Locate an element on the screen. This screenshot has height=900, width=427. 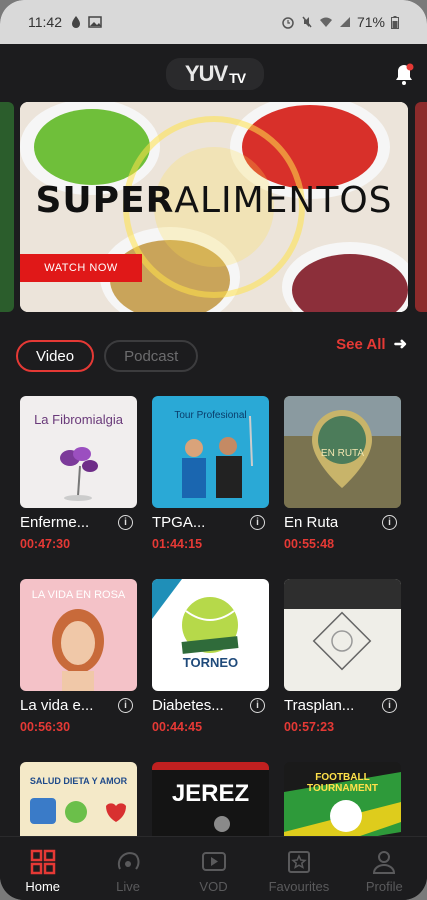
app-logo: YUV TV is located at coordinates (215, 74).